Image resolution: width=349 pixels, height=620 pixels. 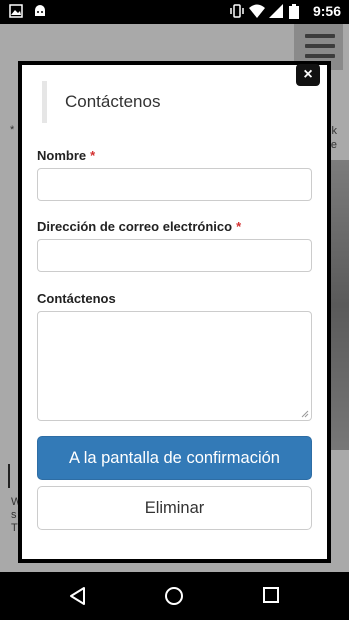 I want to click on navigation-bar, so click(x=174, y=596).